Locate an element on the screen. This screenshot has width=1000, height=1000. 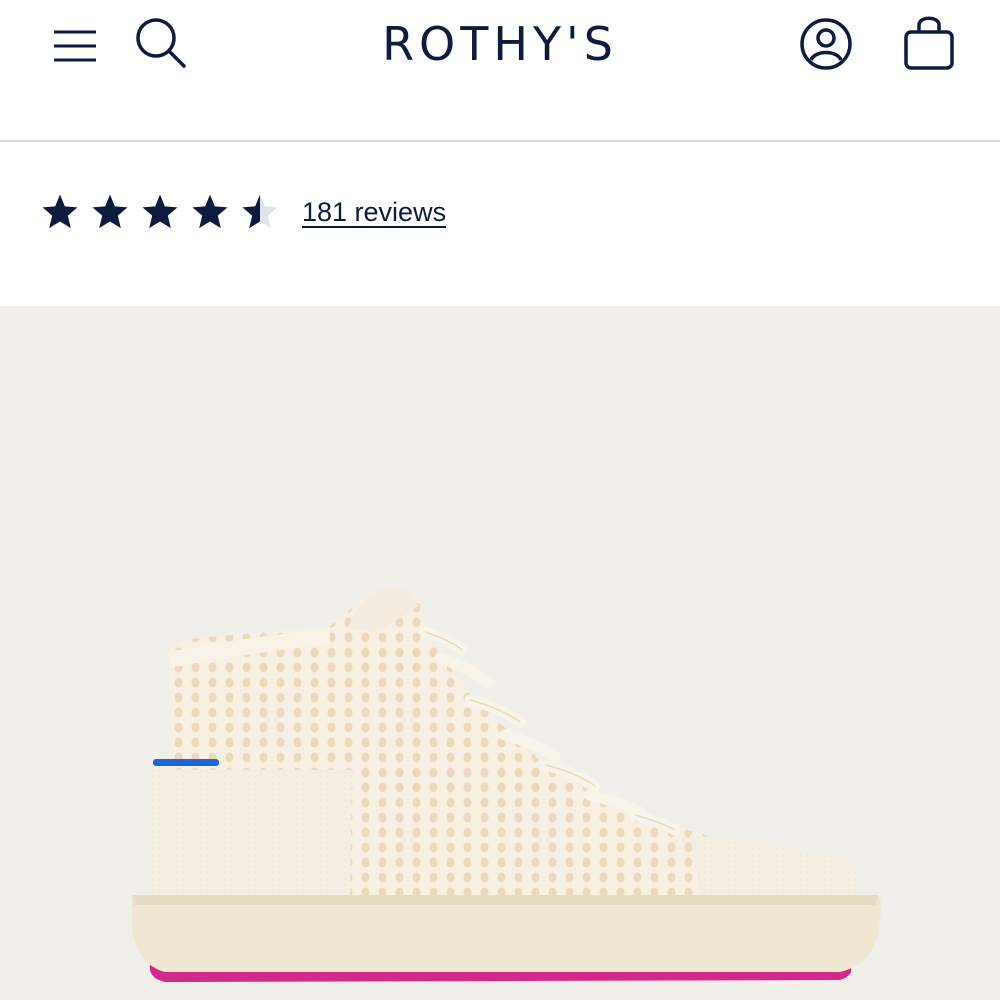
search-icon is located at coordinates (161, 43).